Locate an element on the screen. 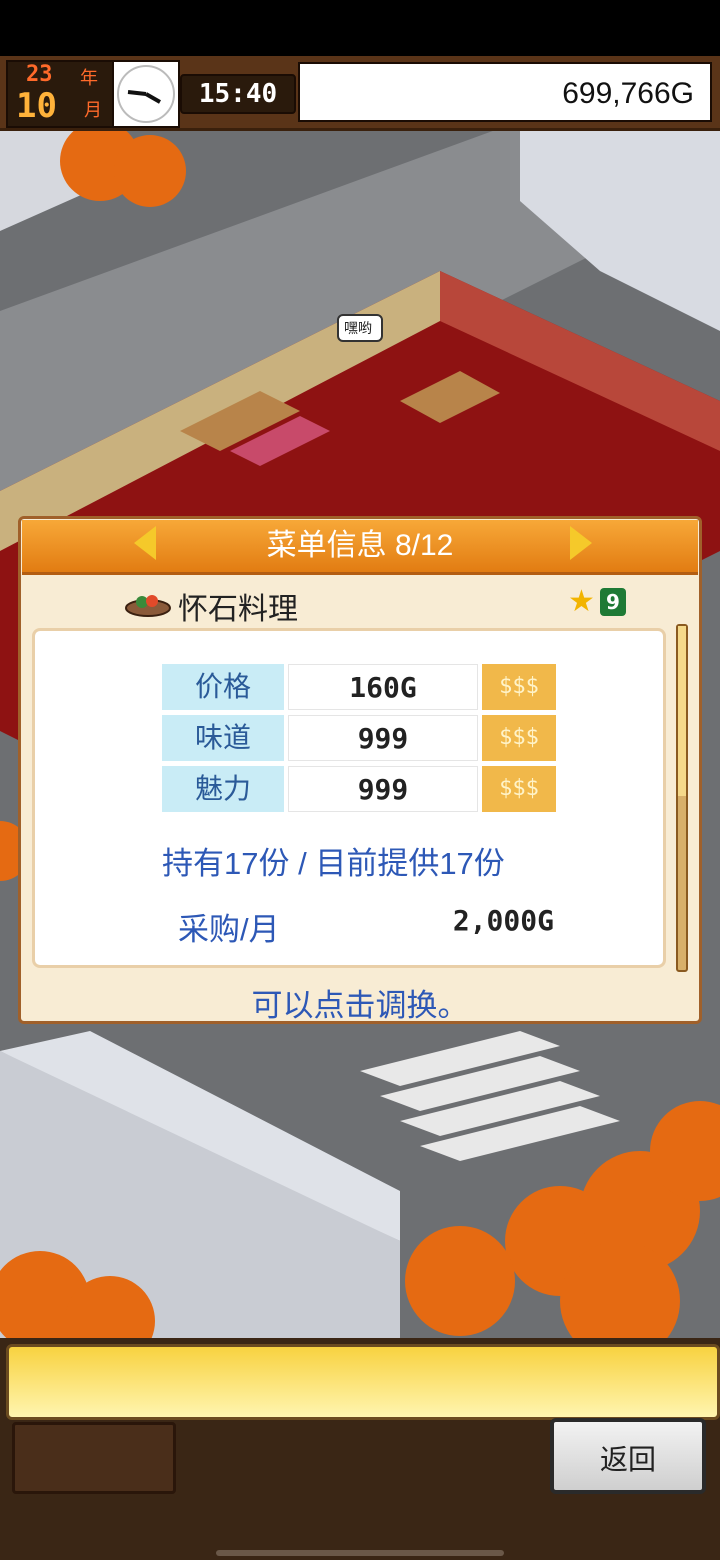  status-bar is located at coordinates (360, 28).